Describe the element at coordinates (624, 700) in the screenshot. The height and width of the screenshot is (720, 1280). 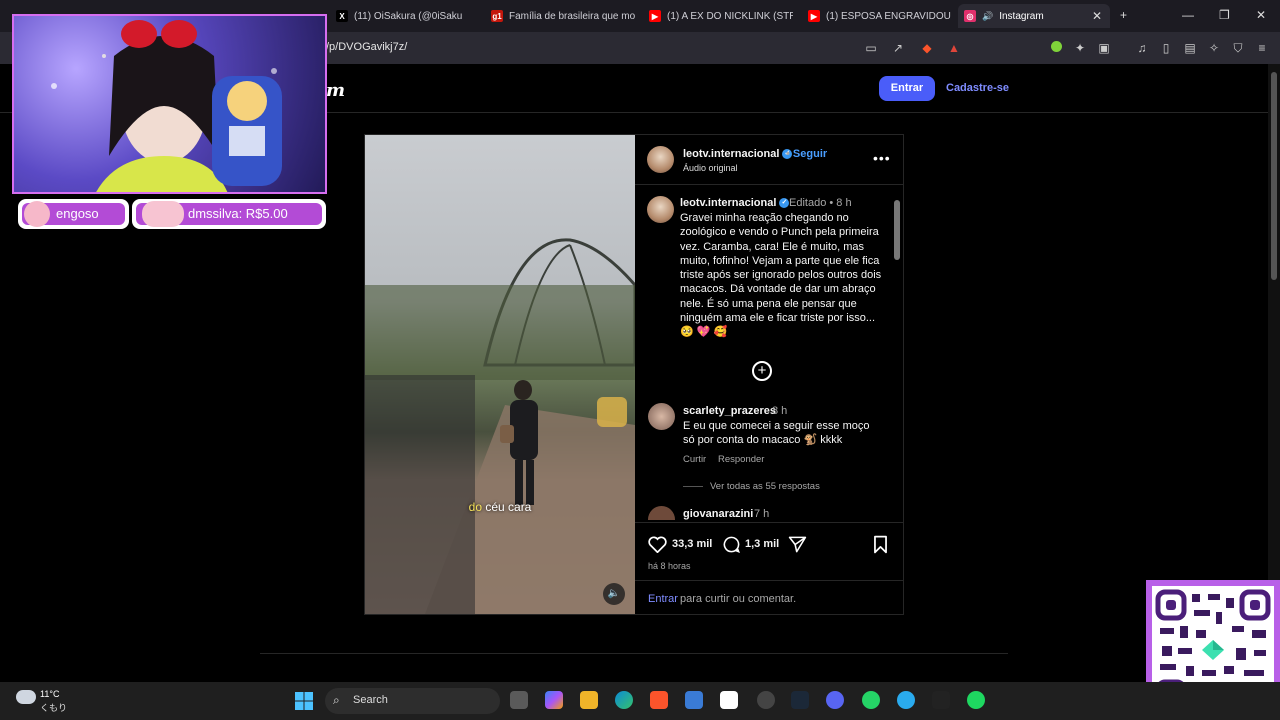
I see `edge-icon` at that location.